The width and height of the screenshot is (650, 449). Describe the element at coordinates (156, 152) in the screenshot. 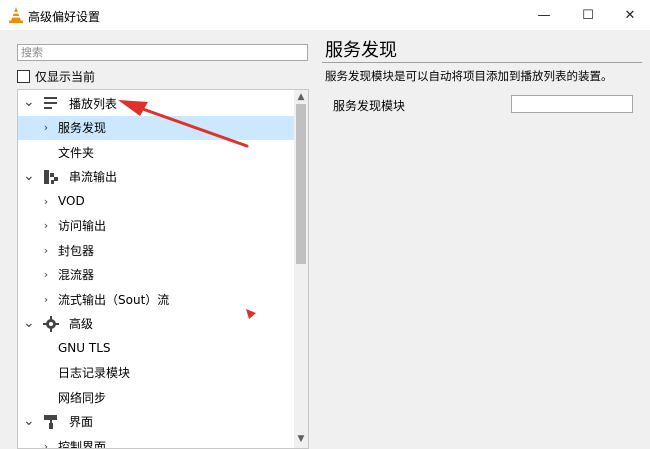

I see `tree-item: 文件夹` at that location.